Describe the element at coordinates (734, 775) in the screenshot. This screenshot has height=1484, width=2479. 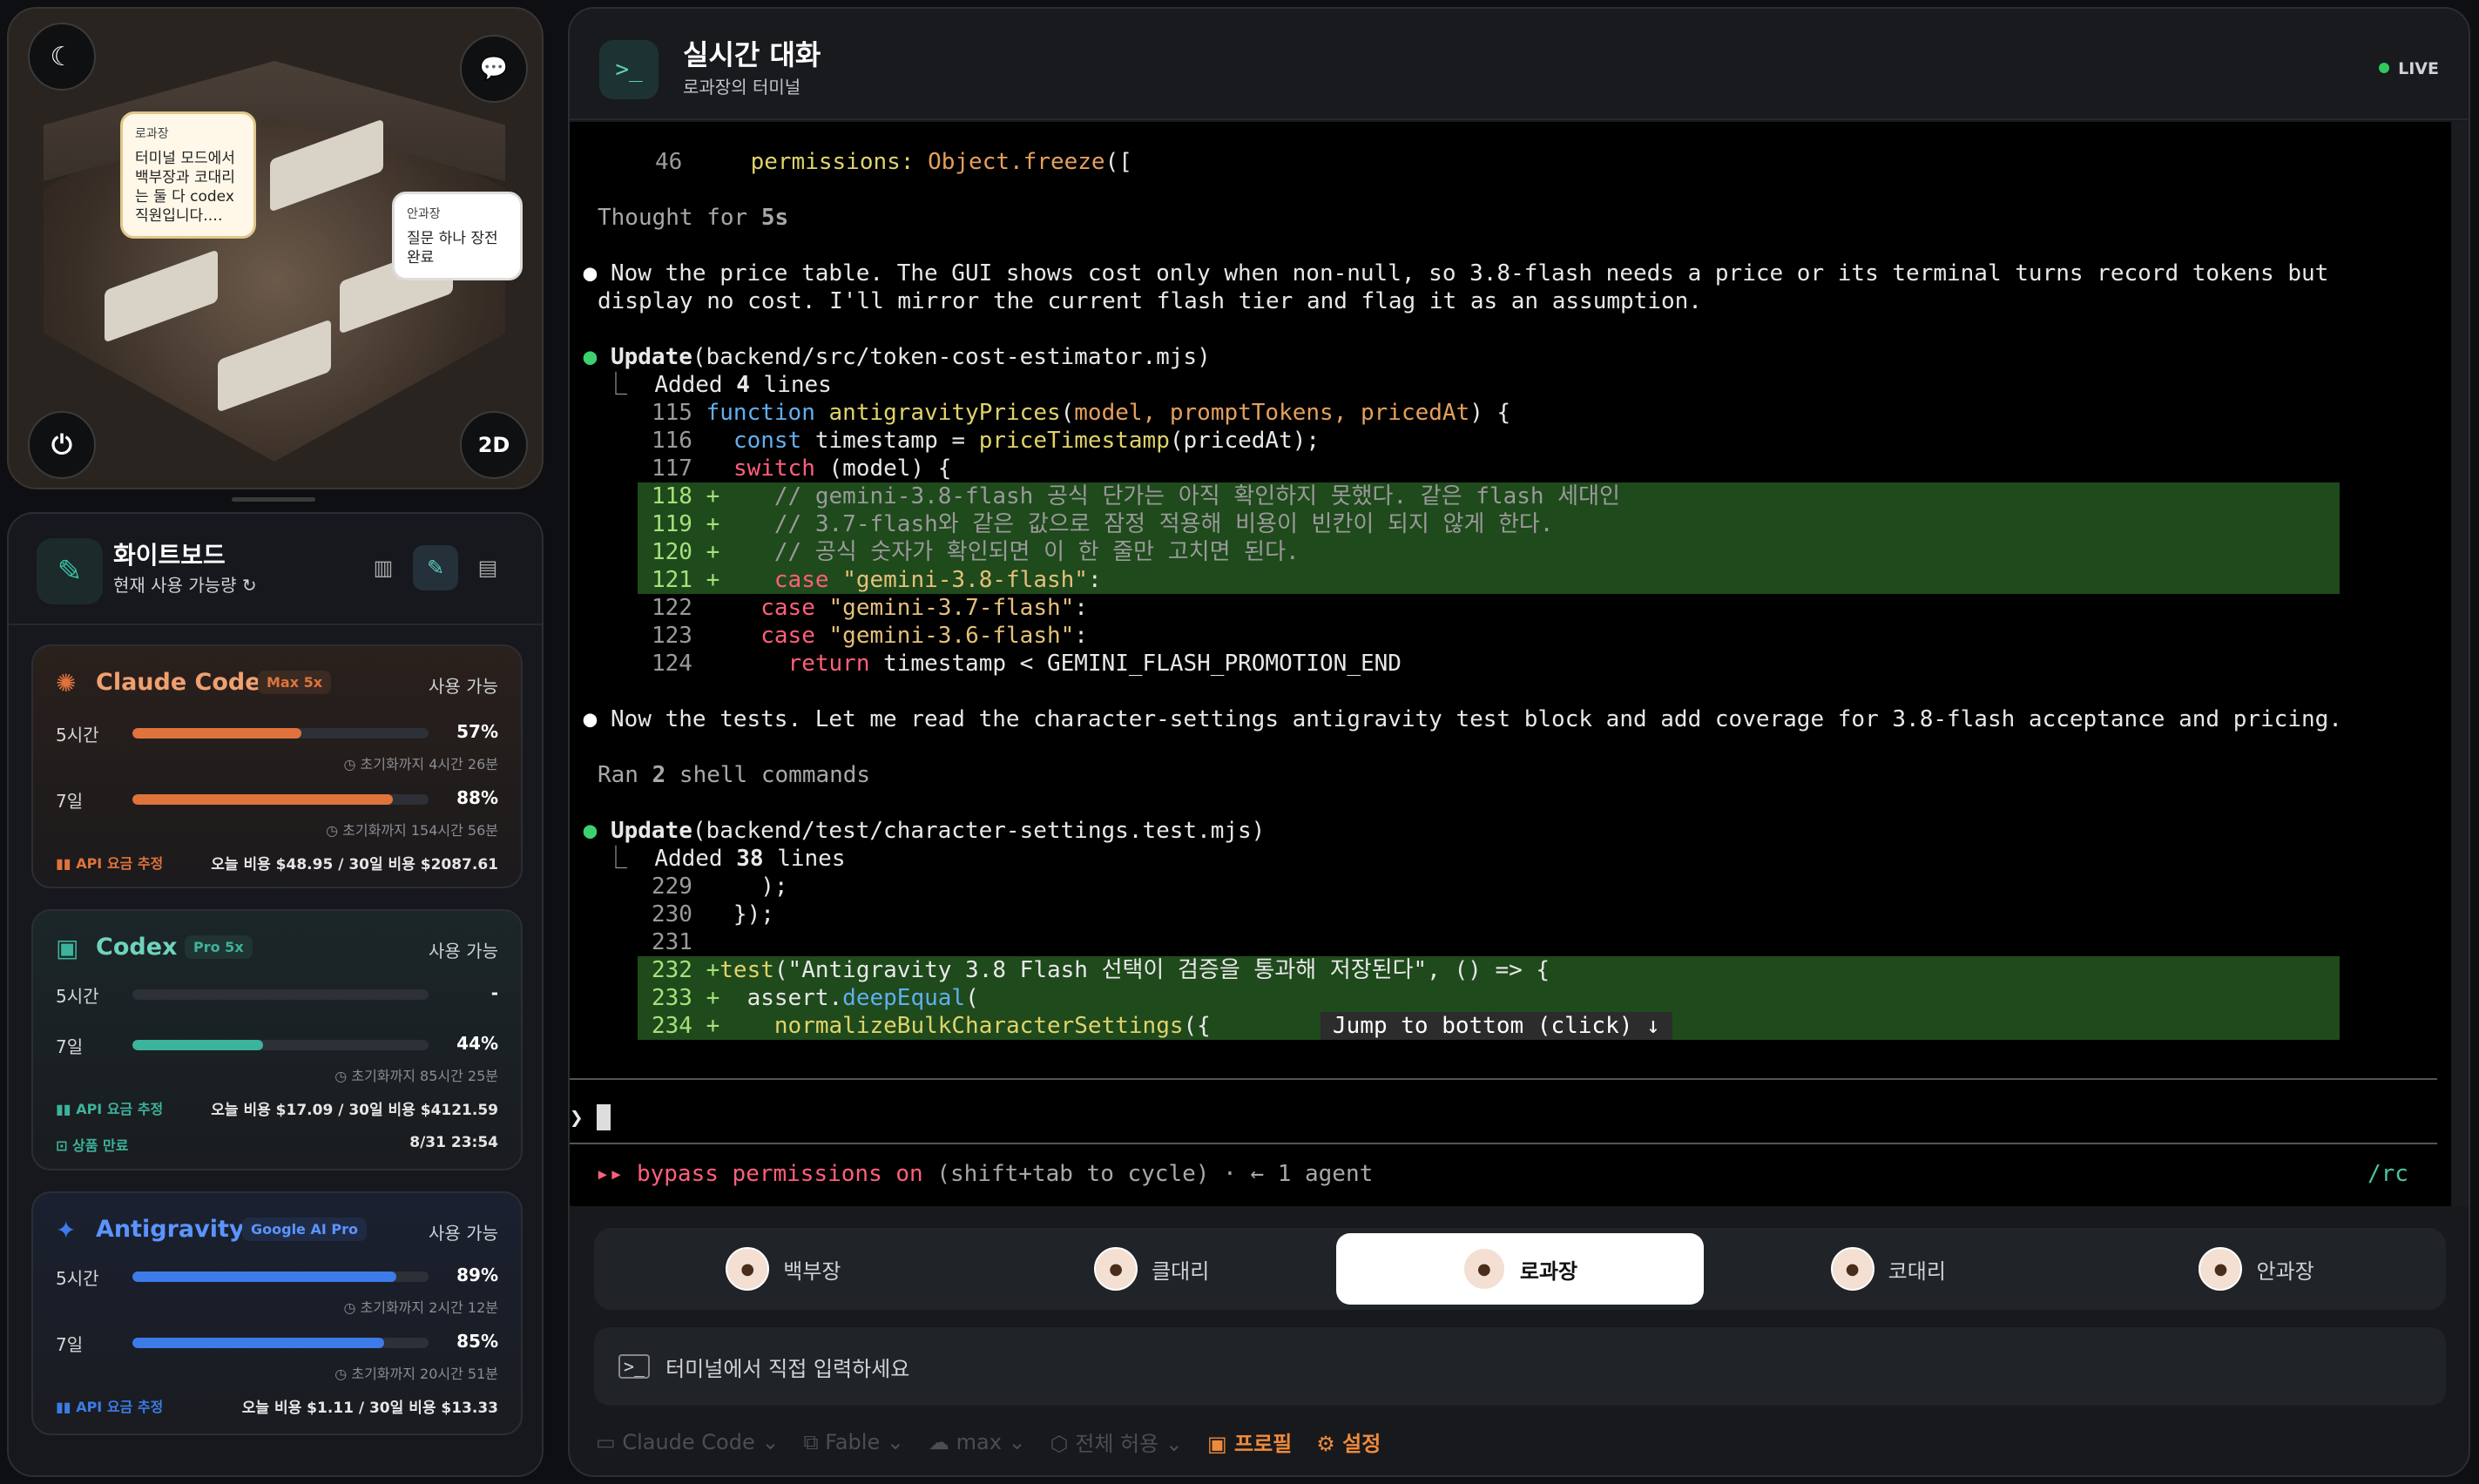
I see `shell-summary: Ran 2 shell commands` at that location.